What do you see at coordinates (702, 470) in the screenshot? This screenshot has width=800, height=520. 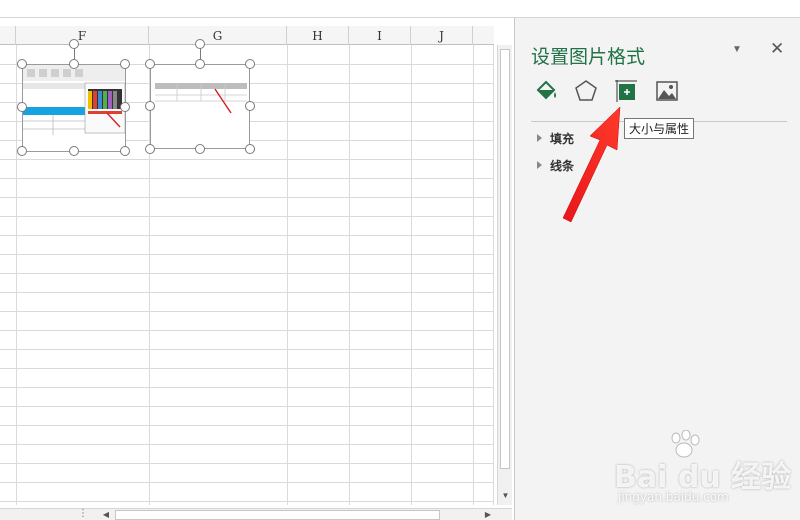 I see `watermark: Bai du 经验 jingyan.baidu.com` at bounding box center [702, 470].